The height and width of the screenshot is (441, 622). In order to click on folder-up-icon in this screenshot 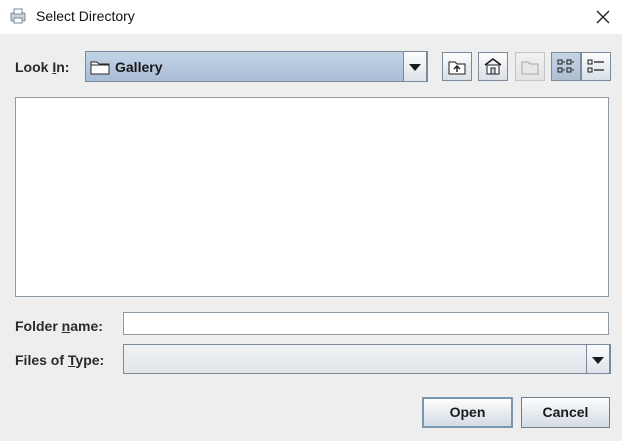, I will do `click(457, 68)`.